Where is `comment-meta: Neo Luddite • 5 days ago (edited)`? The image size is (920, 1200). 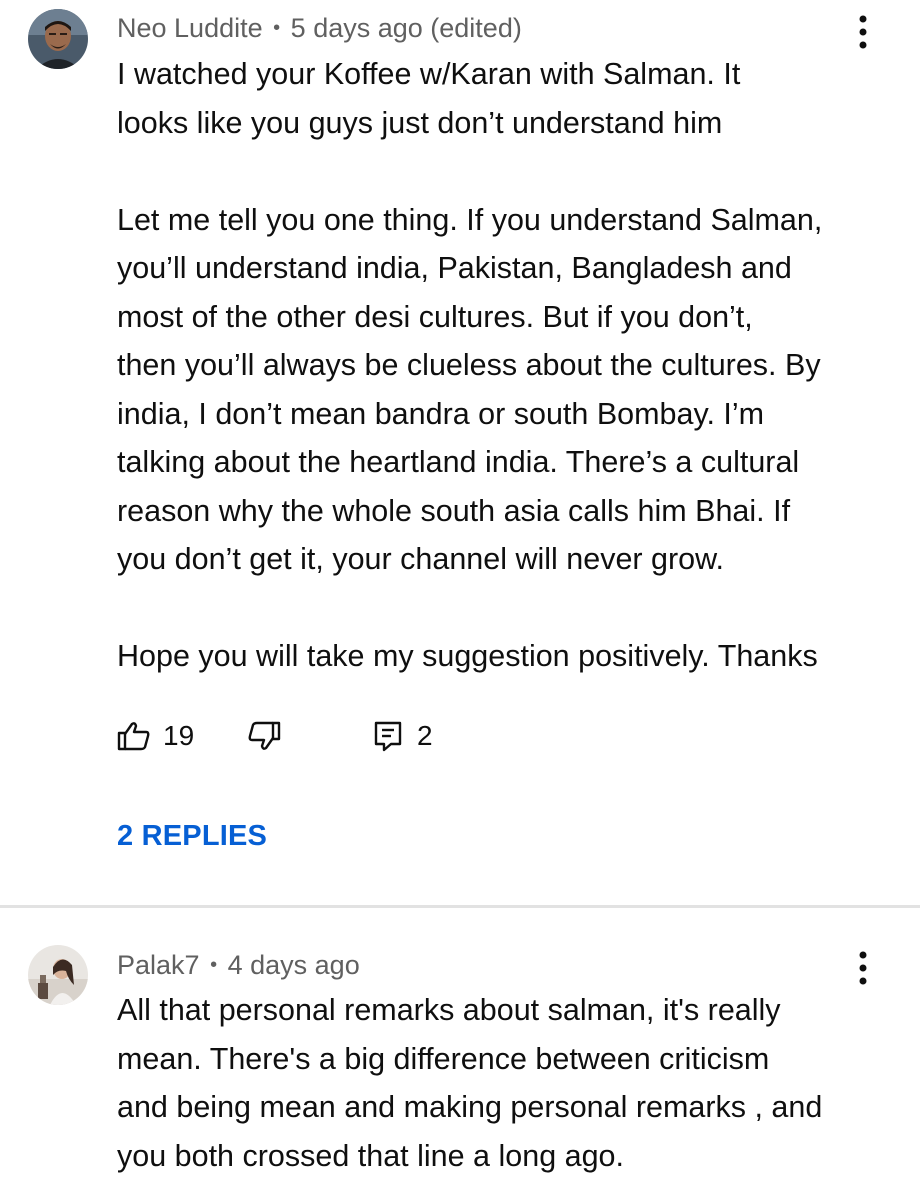 comment-meta: Neo Luddite • 5 days ago (edited) is located at coordinates (319, 29).